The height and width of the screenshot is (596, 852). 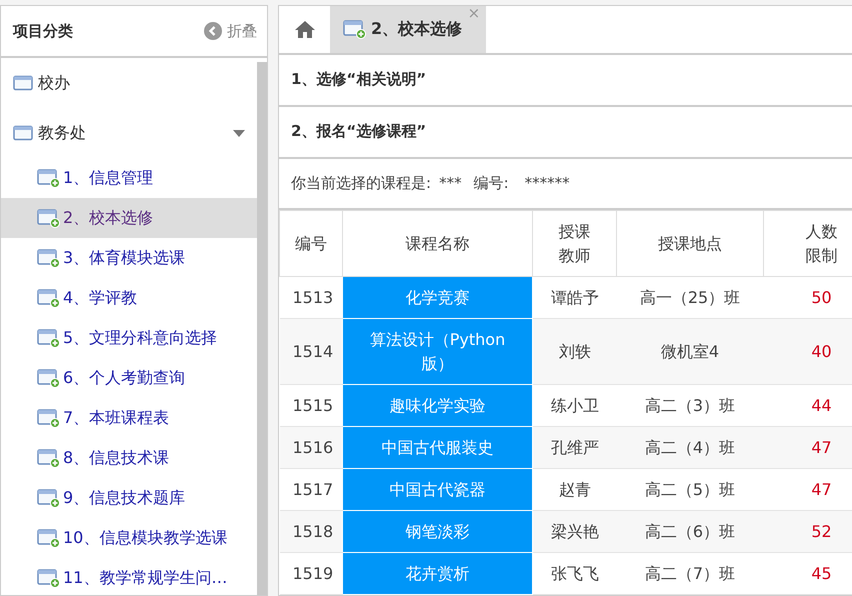 I want to click on table-cell: 45, so click(x=808, y=573).